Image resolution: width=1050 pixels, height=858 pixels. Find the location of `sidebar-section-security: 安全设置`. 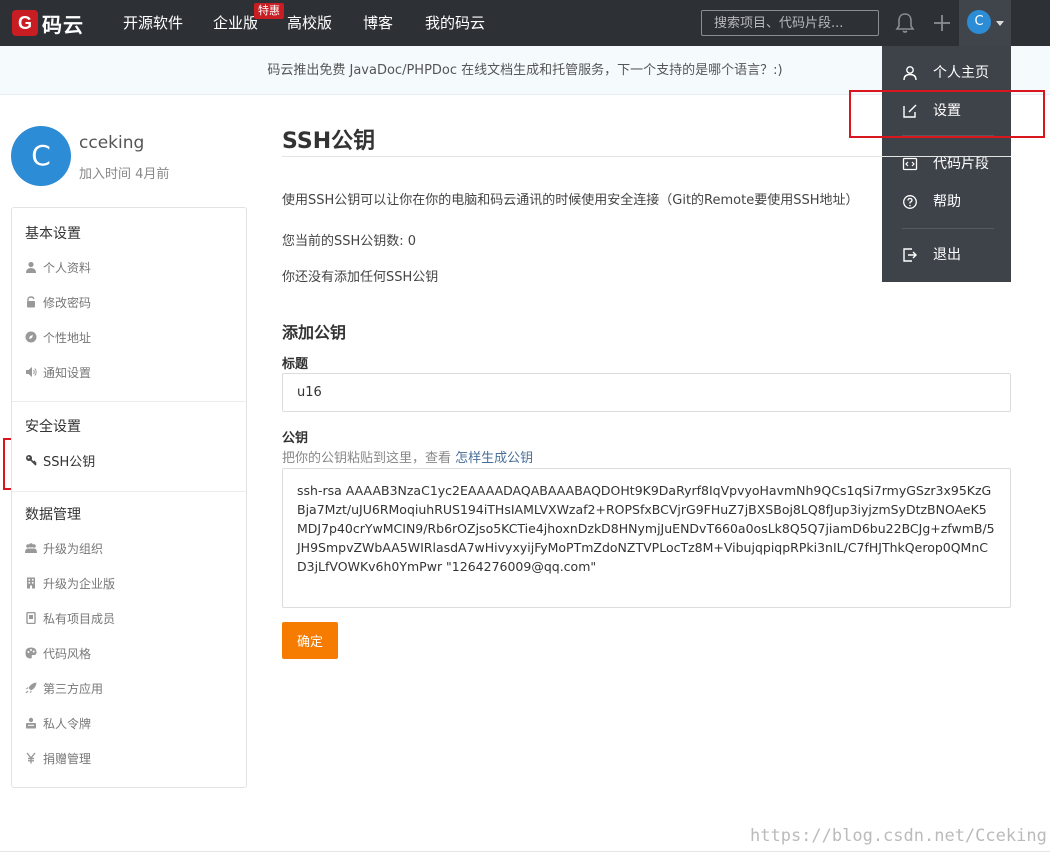

sidebar-section-security: 安全设置 is located at coordinates (53, 427).